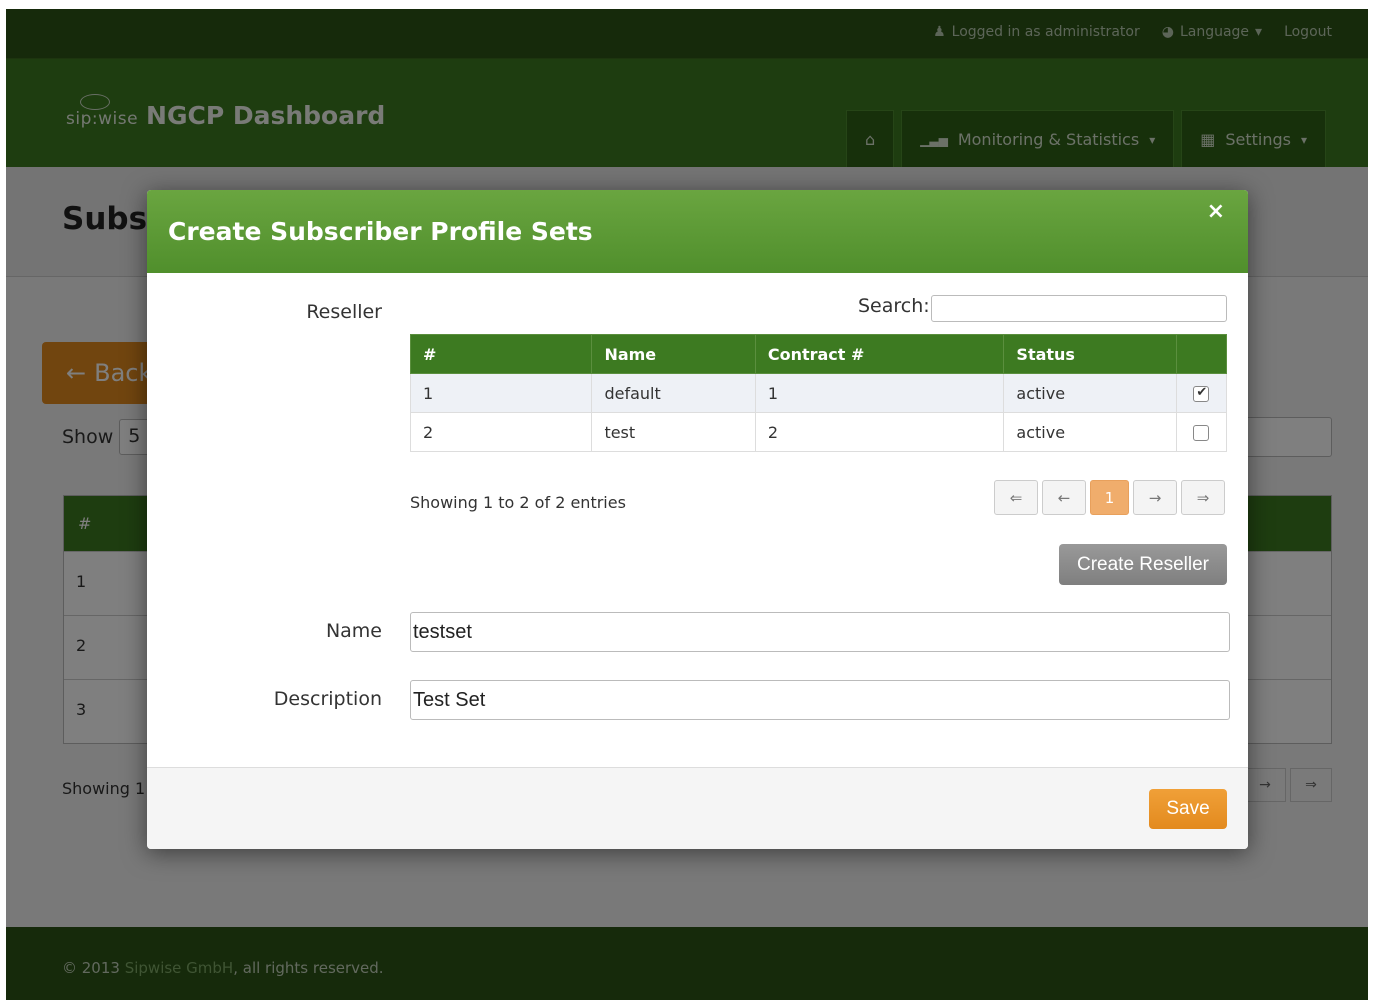 This screenshot has height=1000, width=1375. What do you see at coordinates (1016, 497) in the screenshot?
I see `pager-first: ⇐` at bounding box center [1016, 497].